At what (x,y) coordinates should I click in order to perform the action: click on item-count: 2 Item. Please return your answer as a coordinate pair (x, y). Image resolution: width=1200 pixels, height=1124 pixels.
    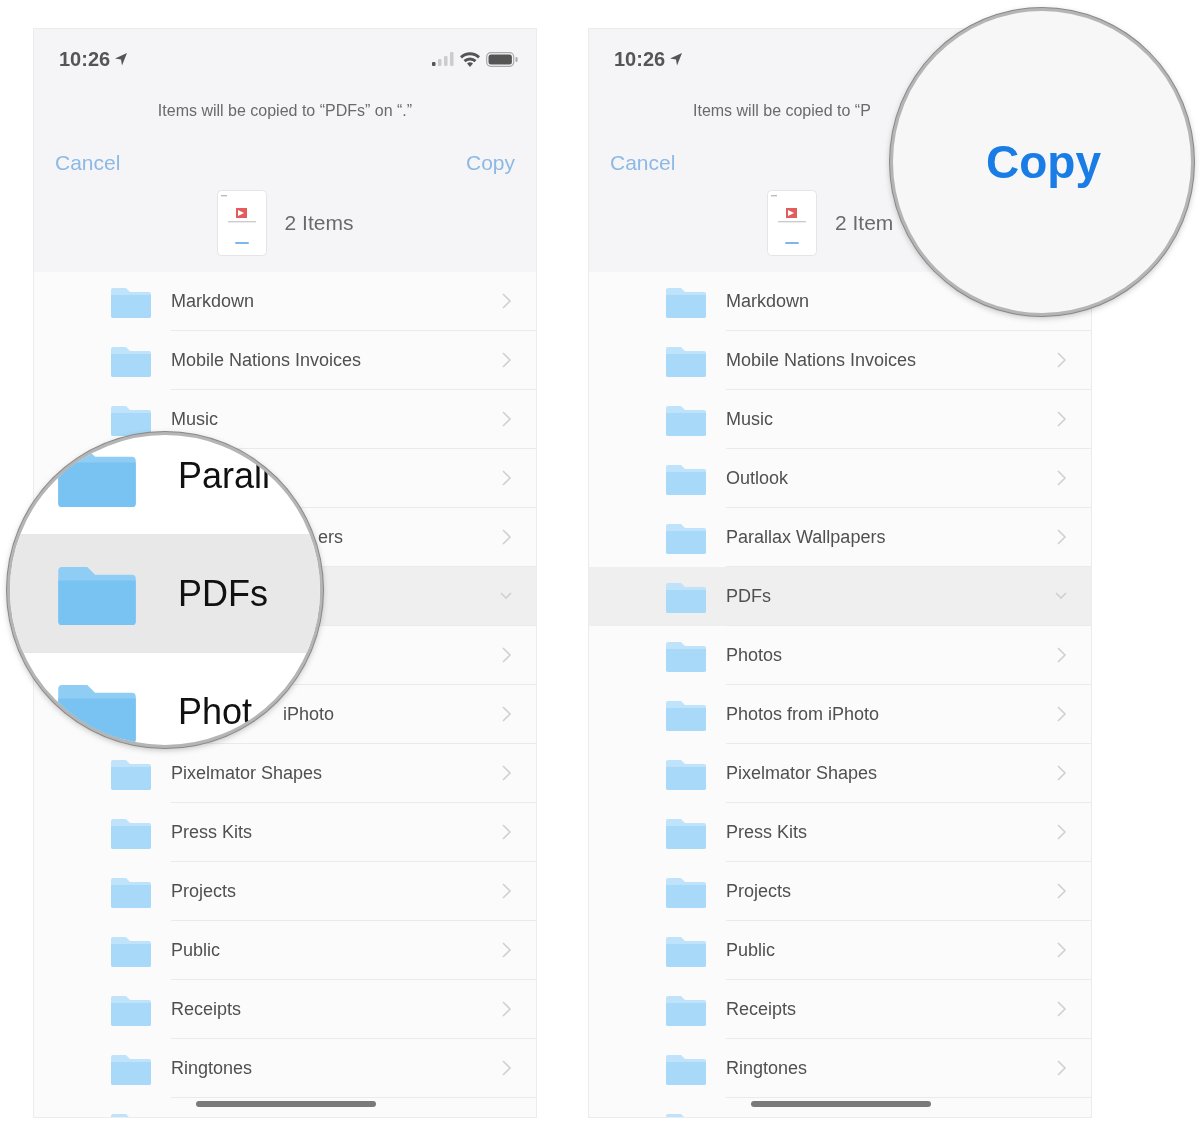
    Looking at the image, I should click on (864, 223).